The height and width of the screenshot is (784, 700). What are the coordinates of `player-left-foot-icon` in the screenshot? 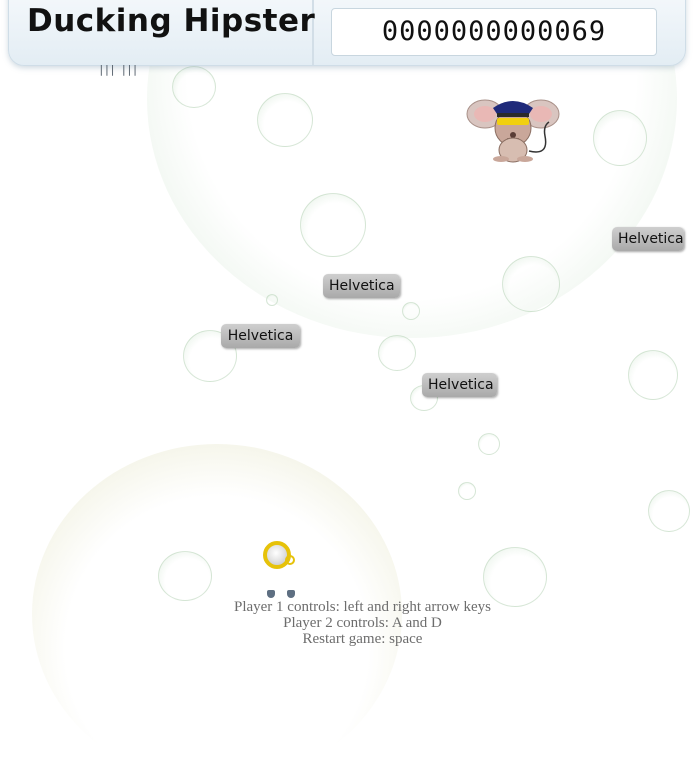 It's located at (271, 594).